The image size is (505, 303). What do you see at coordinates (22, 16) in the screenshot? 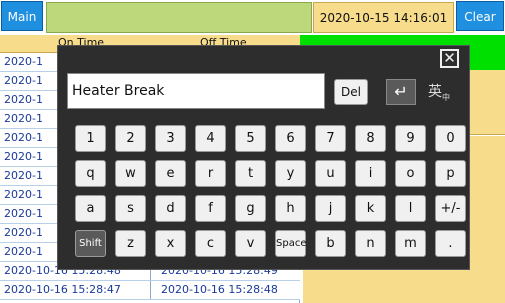
I see `main-button: Main` at bounding box center [22, 16].